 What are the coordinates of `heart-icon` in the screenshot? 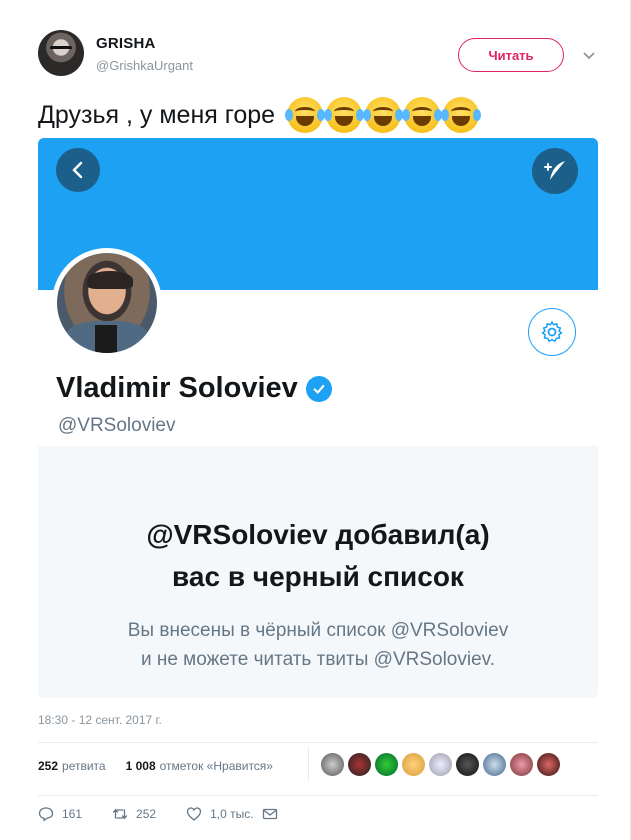 It's located at (194, 814).